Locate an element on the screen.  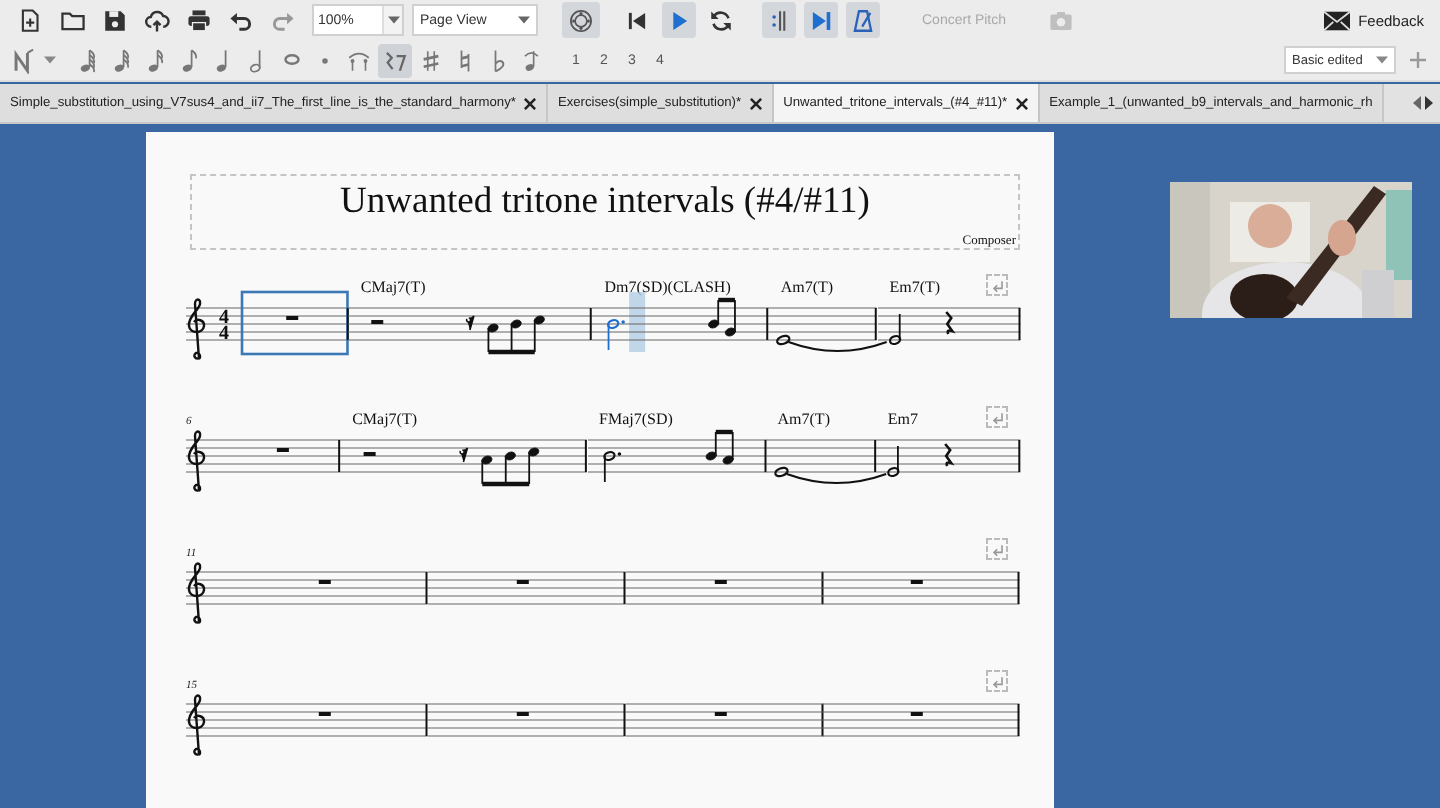
metronome-button is located at coordinates (863, 20).